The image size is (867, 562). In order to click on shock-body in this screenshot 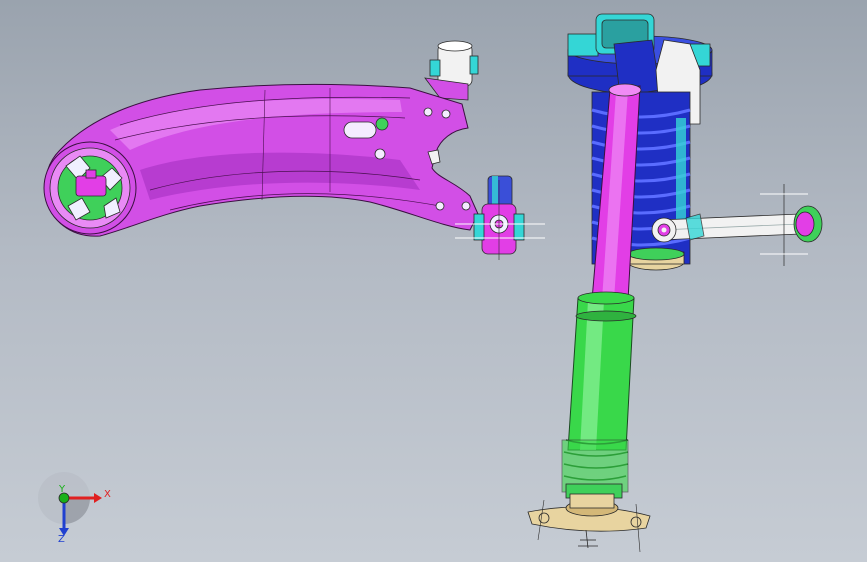, I will do `click(599, 395)`.